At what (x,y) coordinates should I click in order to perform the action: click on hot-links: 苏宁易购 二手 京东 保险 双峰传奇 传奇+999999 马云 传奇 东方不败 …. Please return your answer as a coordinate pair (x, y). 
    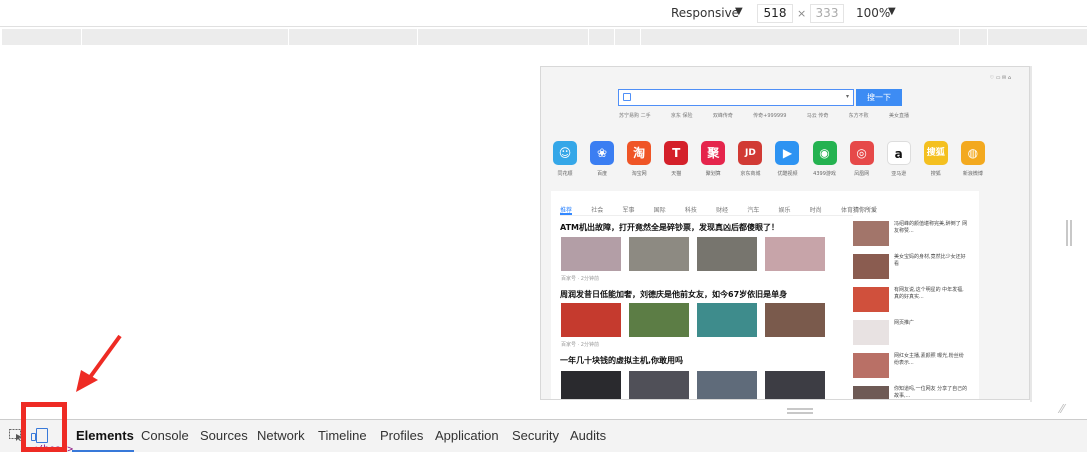
    Looking at the image, I should click on (764, 115).